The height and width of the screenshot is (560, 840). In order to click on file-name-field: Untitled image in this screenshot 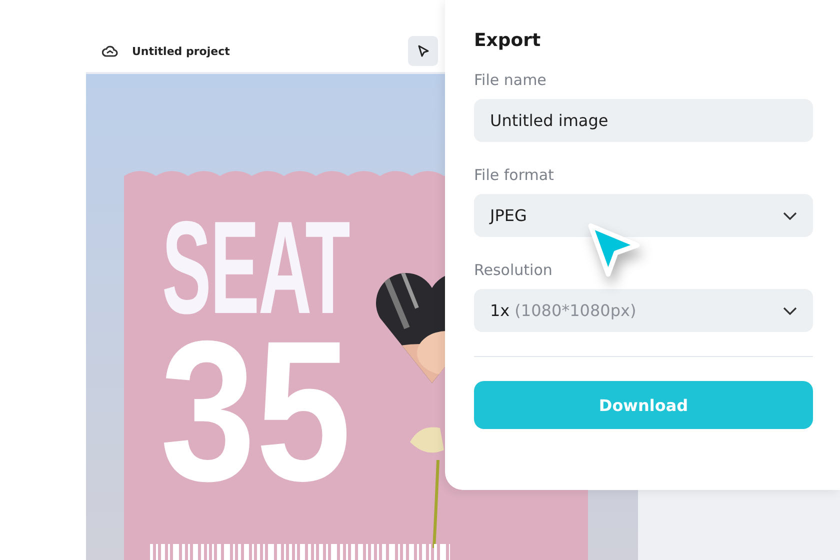, I will do `click(643, 120)`.